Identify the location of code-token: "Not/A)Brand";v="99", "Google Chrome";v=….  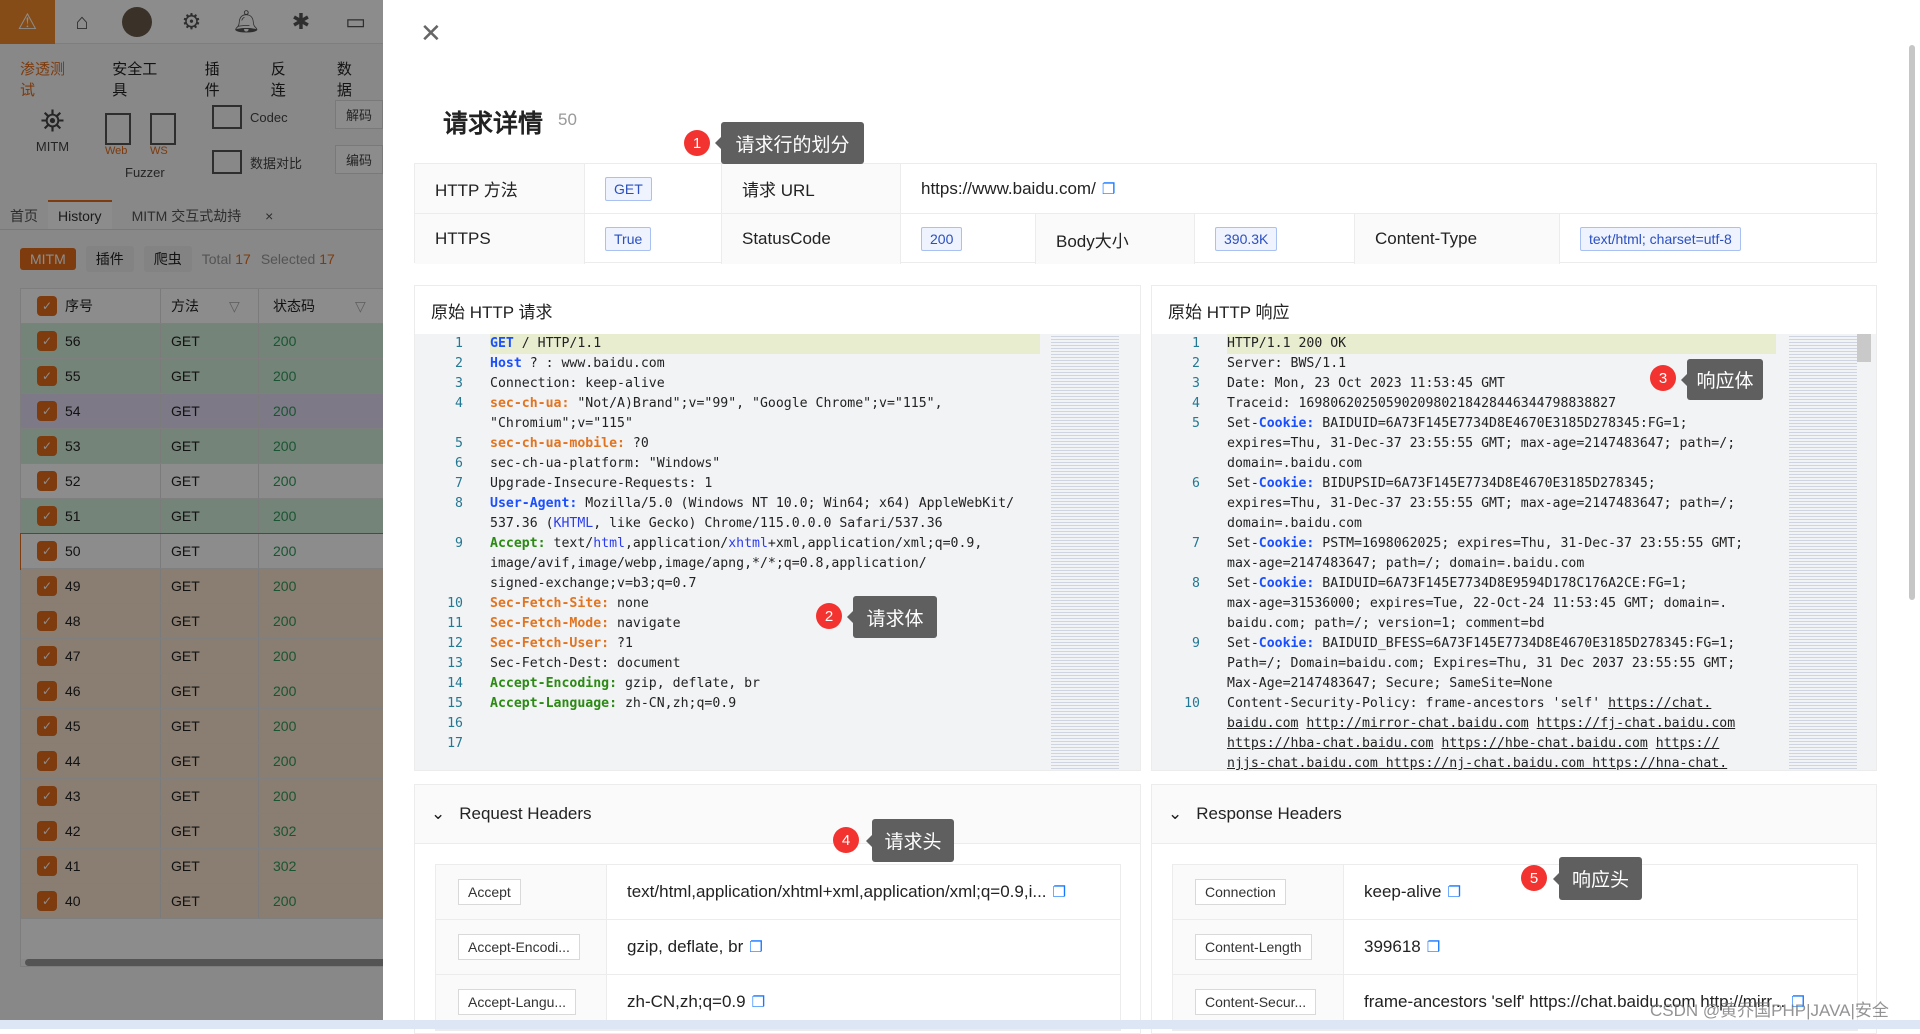
(760, 403).